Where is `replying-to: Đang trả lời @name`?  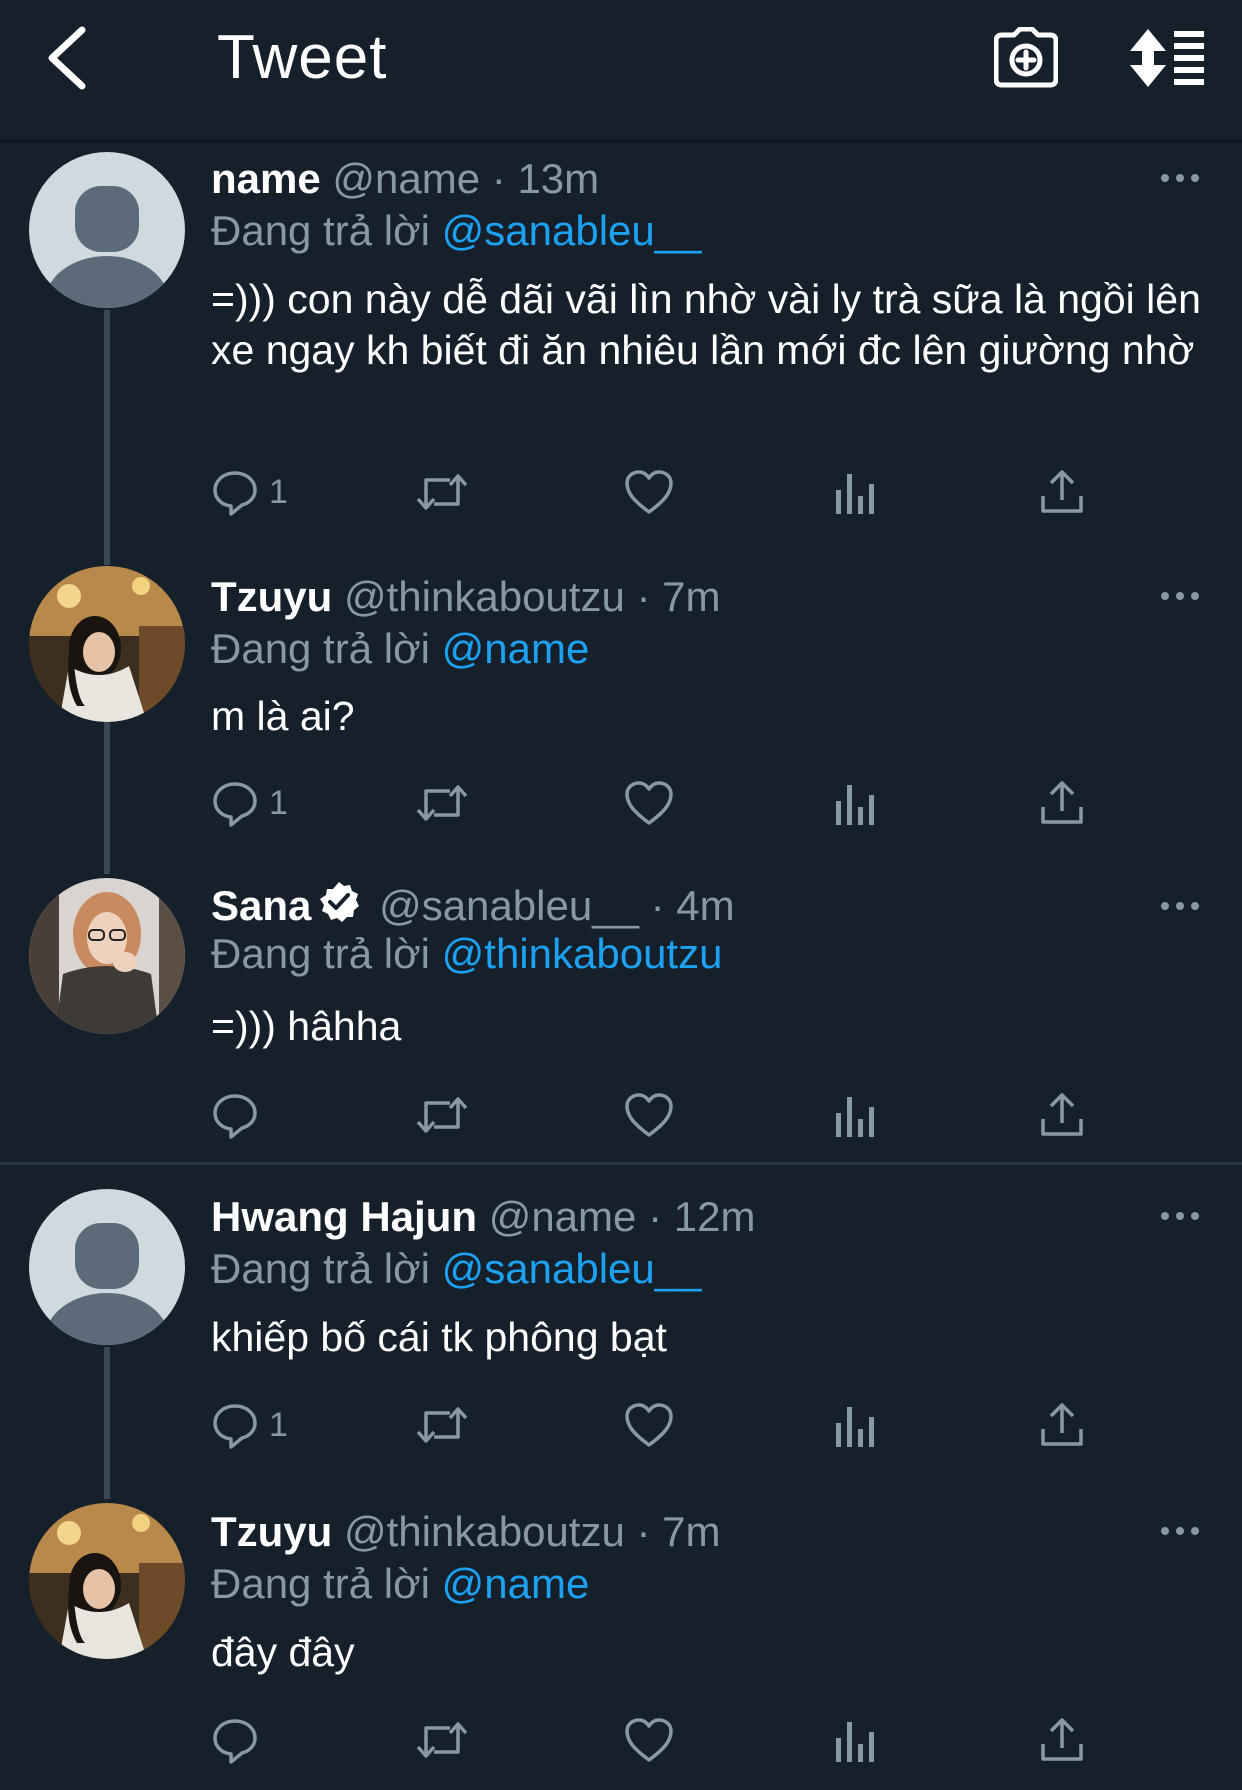
replying-to: Đang trả lời @name is located at coordinates (400, 649).